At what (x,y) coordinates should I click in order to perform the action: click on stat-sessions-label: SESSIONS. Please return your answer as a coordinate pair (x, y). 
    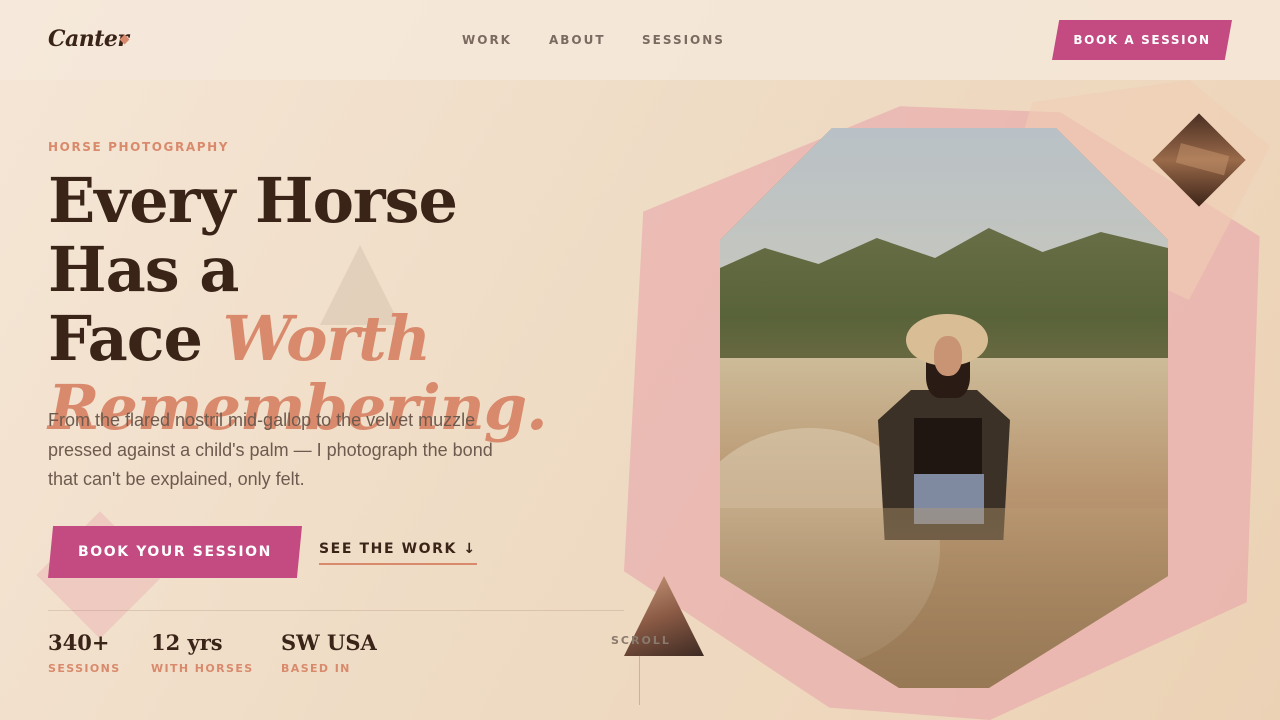
    Looking at the image, I should click on (84, 668).